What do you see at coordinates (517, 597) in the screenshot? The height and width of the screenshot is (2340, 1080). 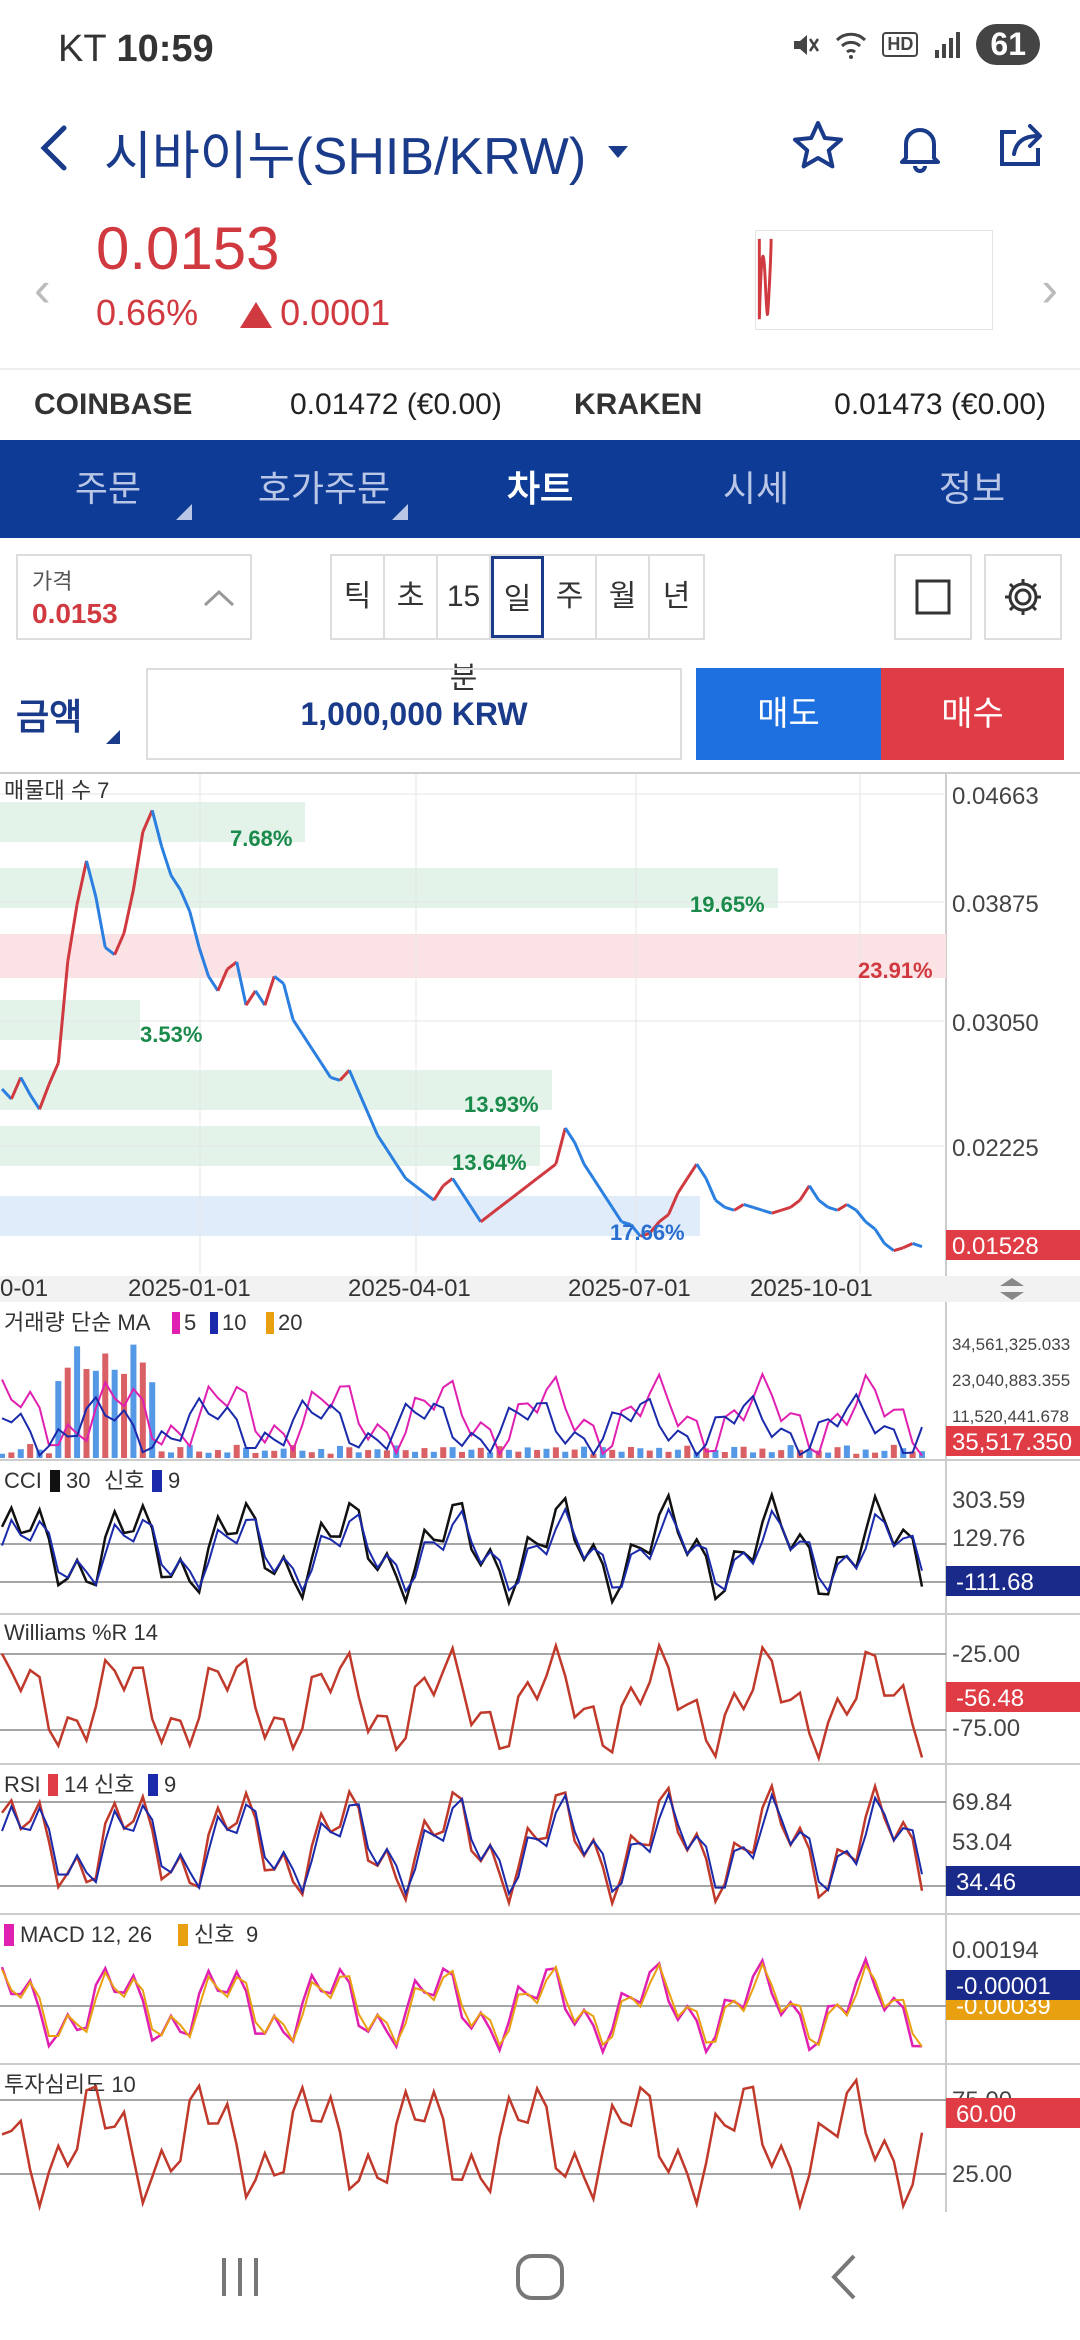 I see `period-day: 일` at bounding box center [517, 597].